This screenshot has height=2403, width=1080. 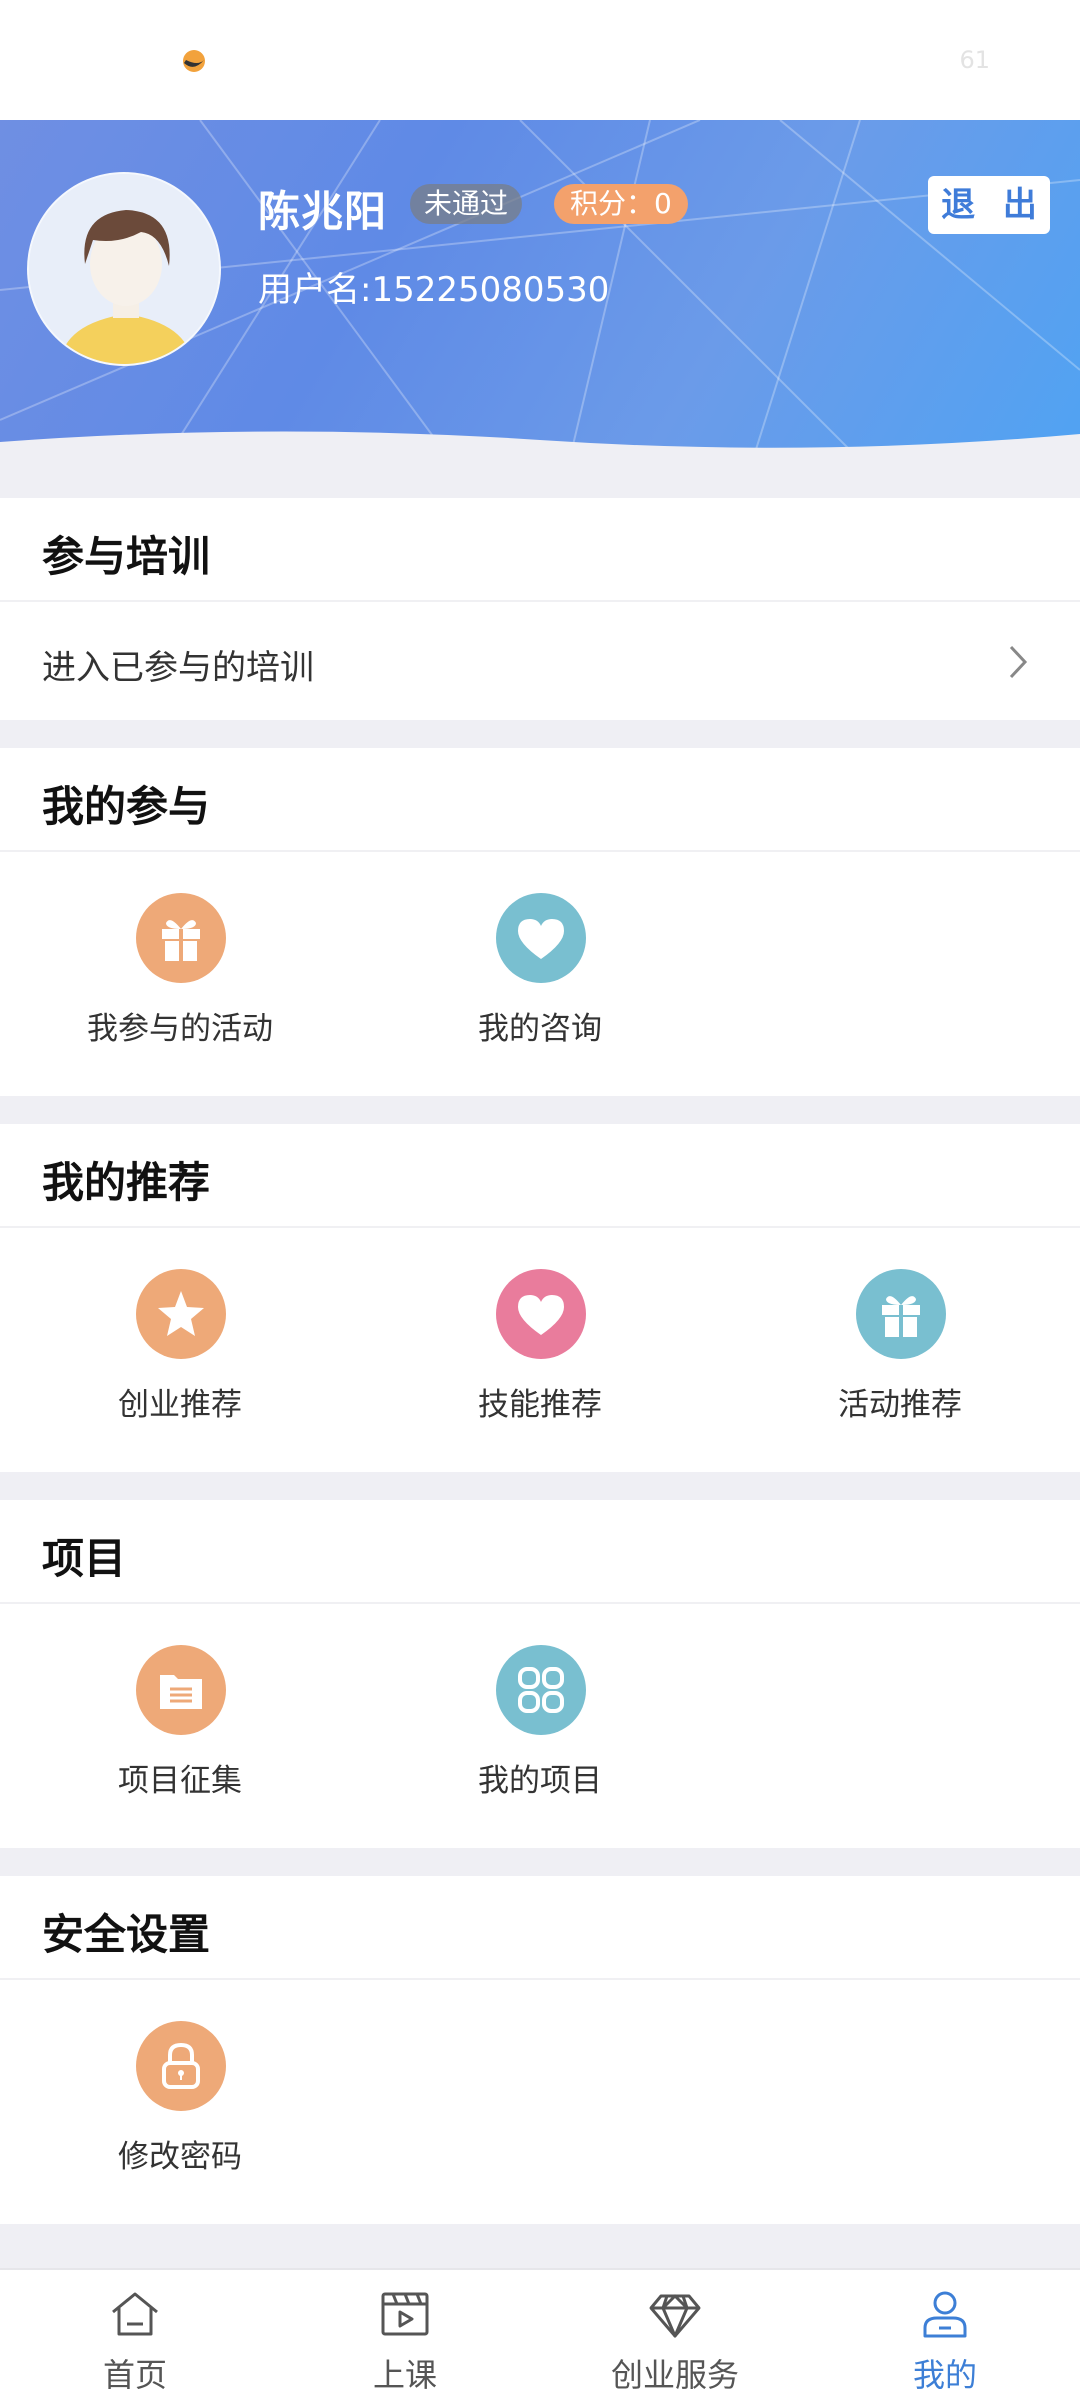 What do you see at coordinates (181, 1314) in the screenshot?
I see `star-icon` at bounding box center [181, 1314].